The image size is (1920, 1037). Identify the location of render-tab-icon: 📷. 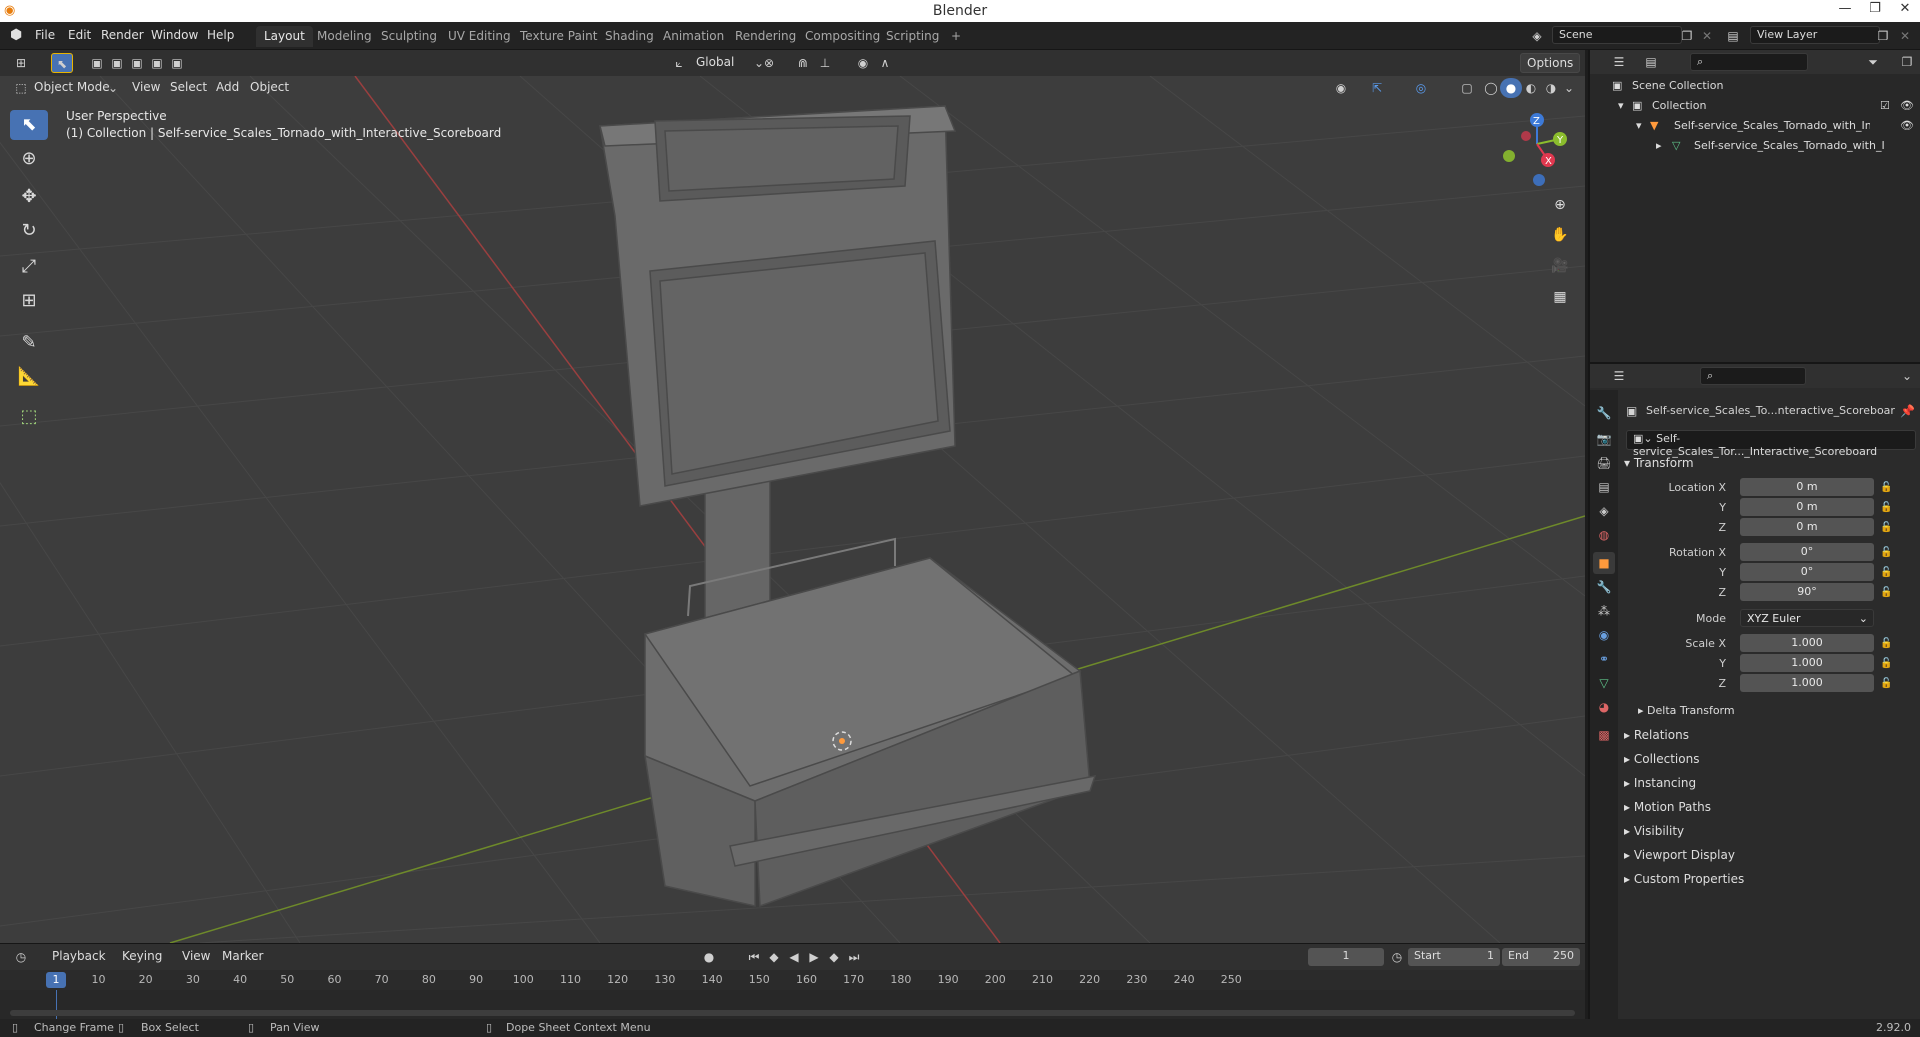
(1604, 439).